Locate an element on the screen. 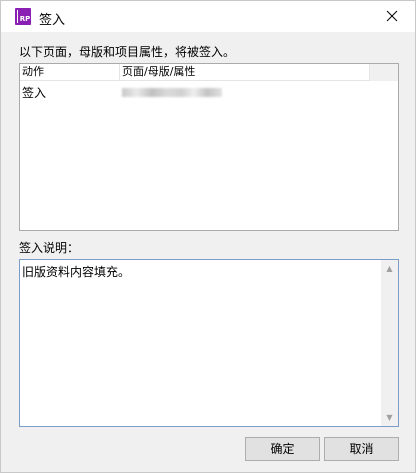 The height and width of the screenshot is (473, 416). window-title: 签入 is located at coordinates (52, 20).